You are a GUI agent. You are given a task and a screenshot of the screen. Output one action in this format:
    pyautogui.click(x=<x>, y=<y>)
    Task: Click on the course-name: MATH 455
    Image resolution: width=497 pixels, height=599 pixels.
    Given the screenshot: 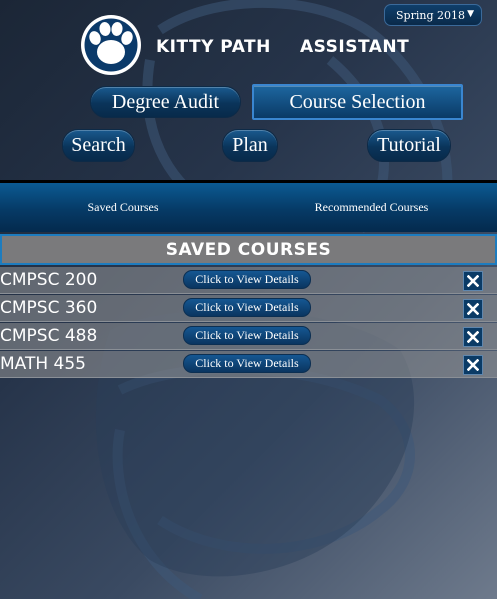 What is the action you would take?
    pyautogui.click(x=43, y=364)
    